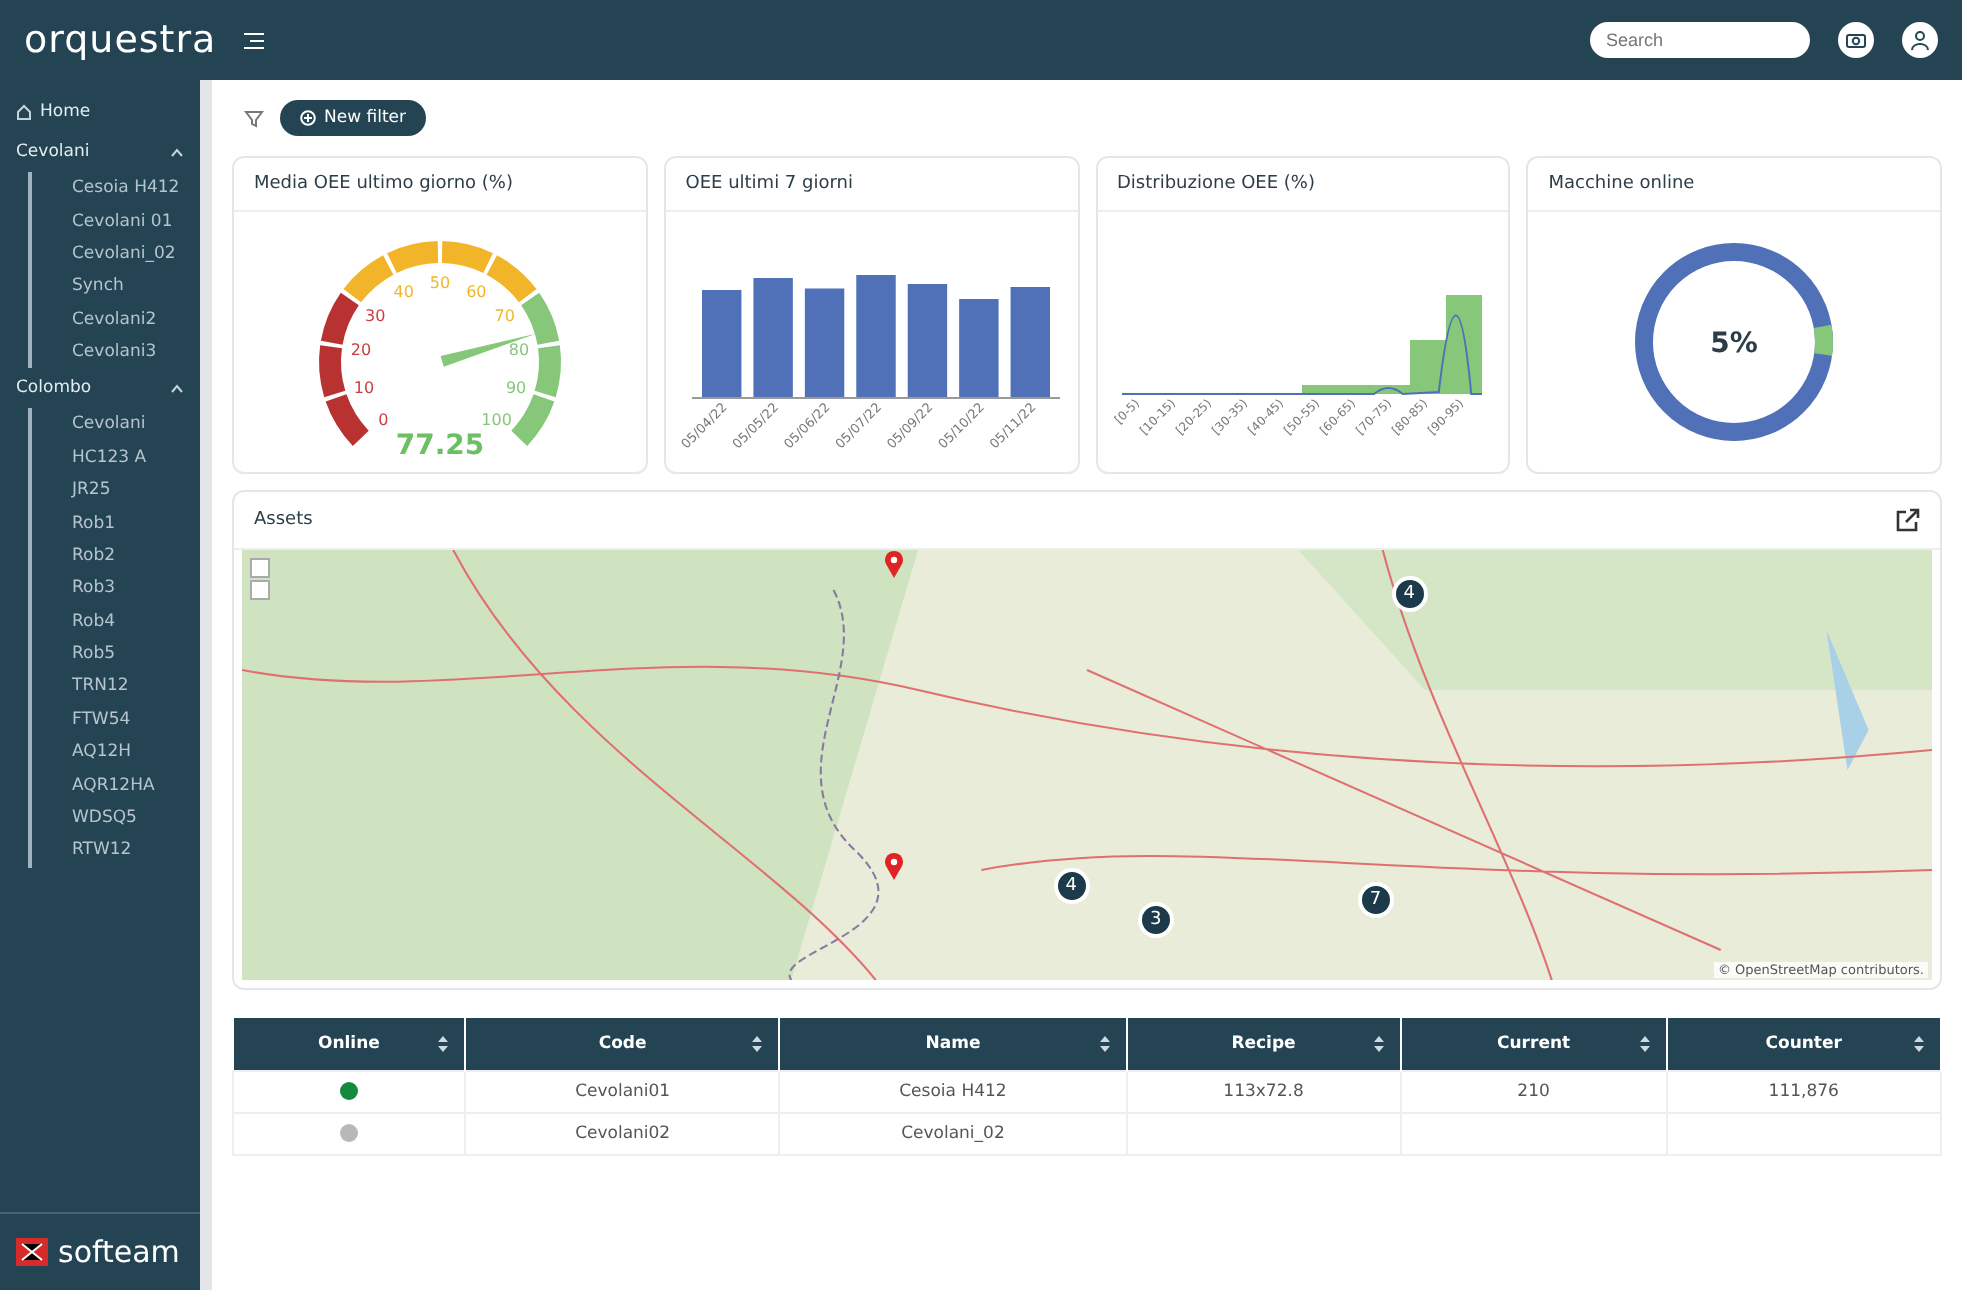 The image size is (1962, 1290). I want to click on nav-label: Home, so click(65, 112).